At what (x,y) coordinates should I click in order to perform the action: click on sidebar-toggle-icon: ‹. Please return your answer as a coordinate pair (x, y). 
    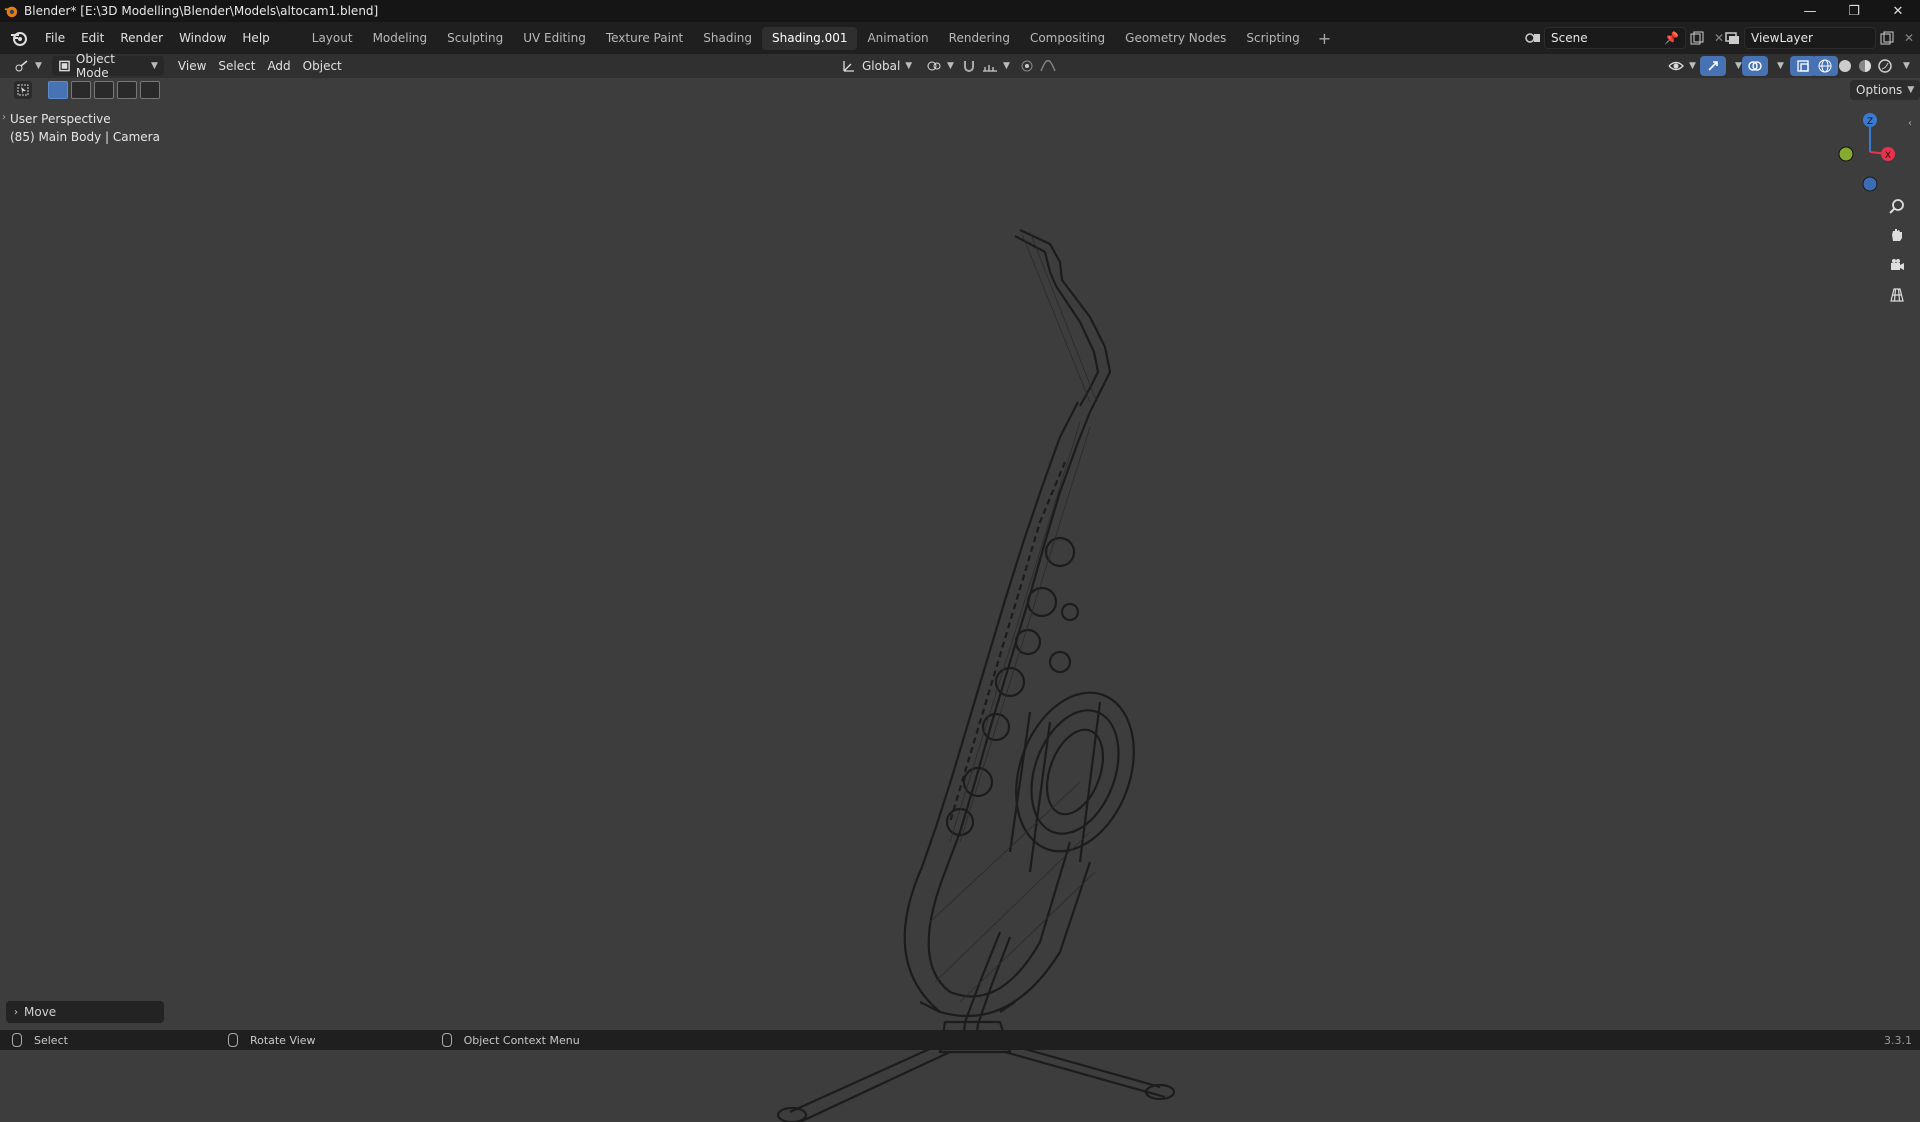
    Looking at the image, I should click on (1910, 123).